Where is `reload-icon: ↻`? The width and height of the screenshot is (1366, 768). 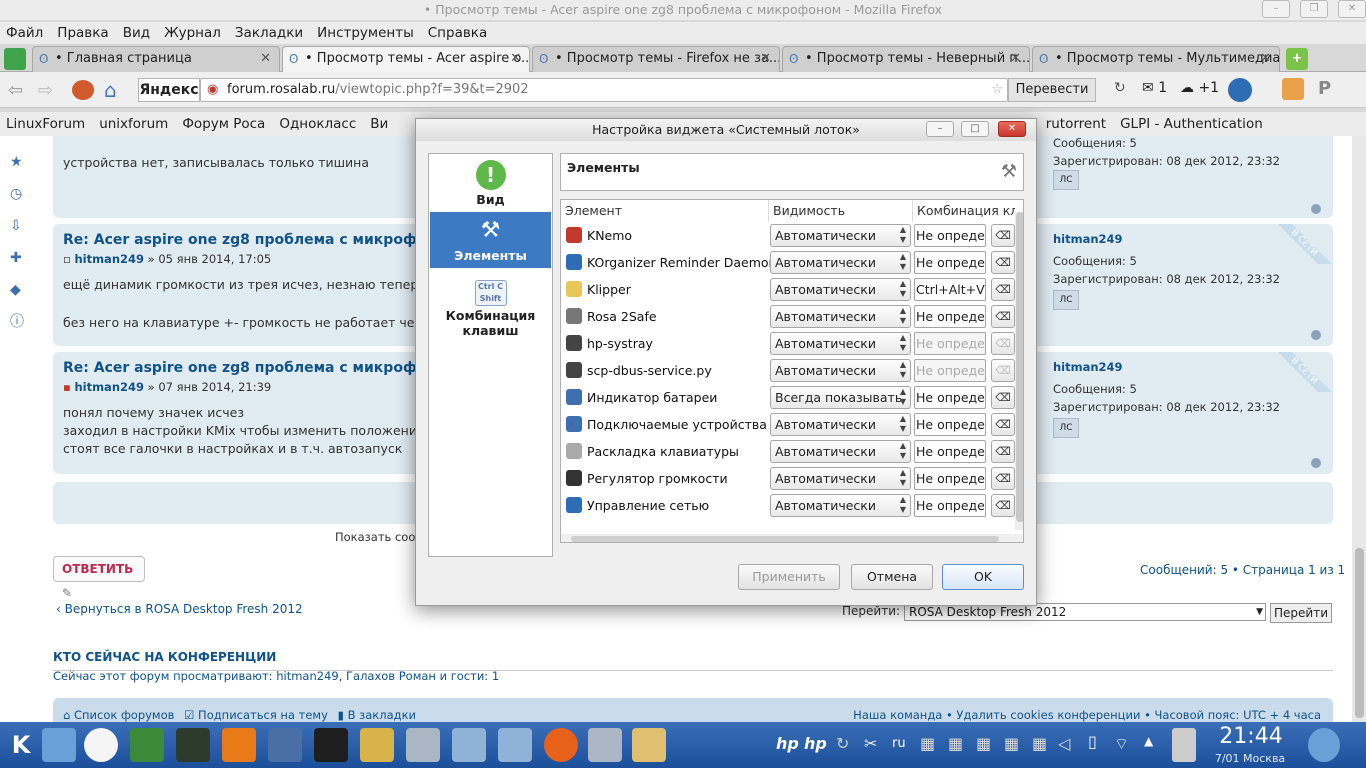
reload-icon: ↻ is located at coordinates (1120, 88).